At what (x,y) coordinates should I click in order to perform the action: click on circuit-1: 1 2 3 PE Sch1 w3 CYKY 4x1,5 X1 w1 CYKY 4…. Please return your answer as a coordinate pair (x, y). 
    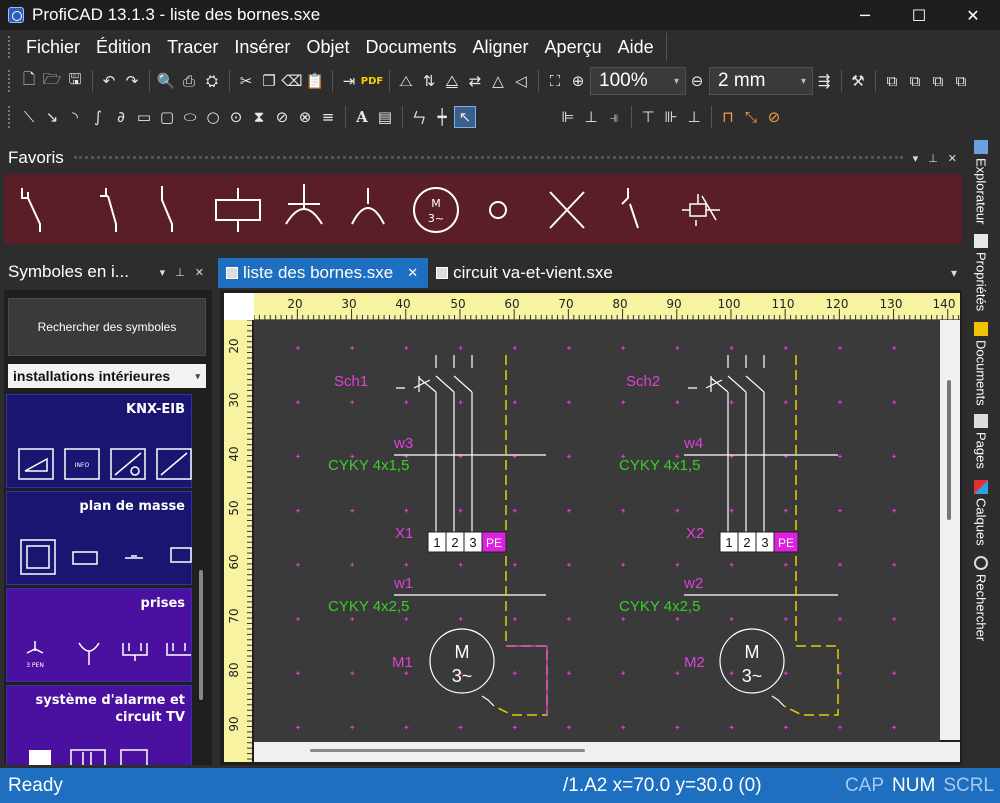
    Looking at the image, I should click on (438, 535).